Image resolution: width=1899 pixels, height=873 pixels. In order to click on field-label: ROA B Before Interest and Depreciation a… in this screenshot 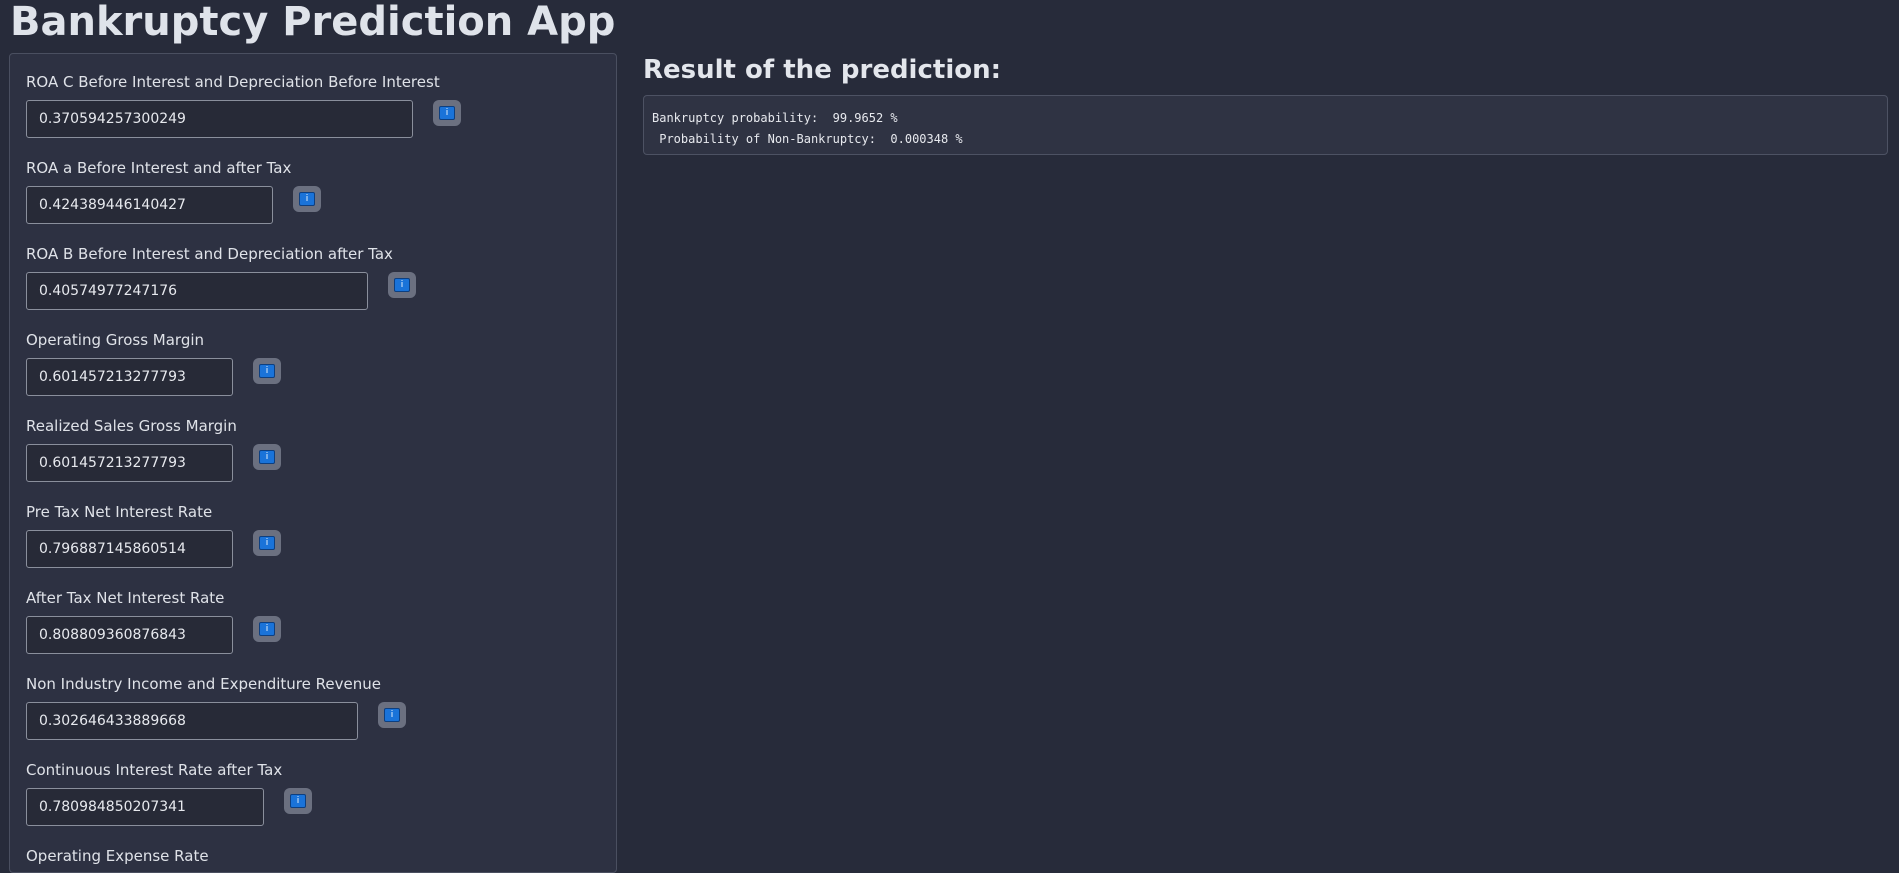, I will do `click(209, 254)`.